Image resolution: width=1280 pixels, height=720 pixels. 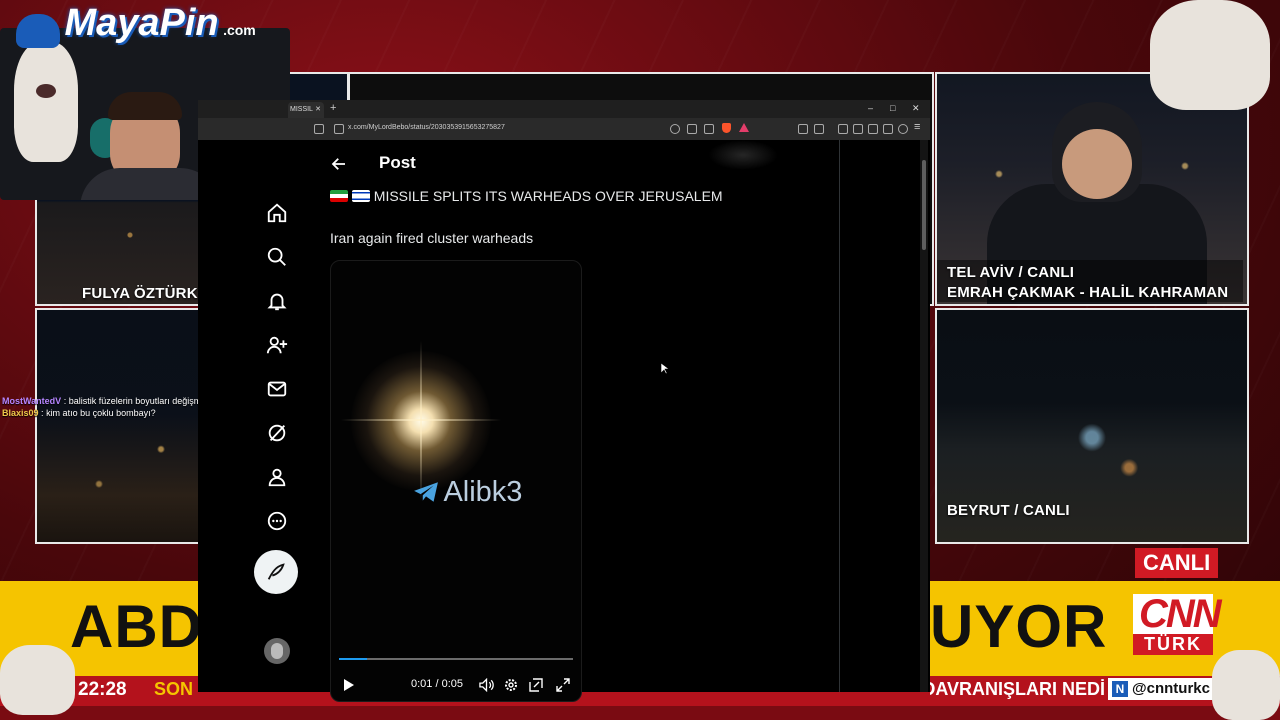 What do you see at coordinates (564, 109) in the screenshot?
I see `tab-bar: MISSIL ✕ + – □ ✕` at bounding box center [564, 109].